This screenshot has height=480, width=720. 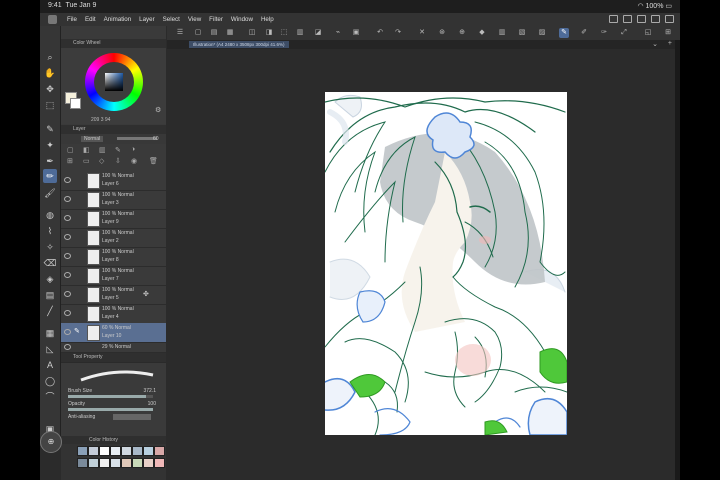 What do you see at coordinates (180, 33) in the screenshot?
I see `menu-icon: ☰` at bounding box center [180, 33].